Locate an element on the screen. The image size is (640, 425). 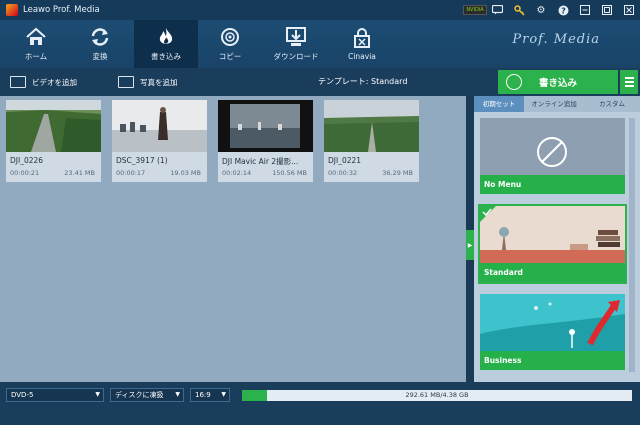
burn-button: 書き込み is located at coordinates (558, 82).